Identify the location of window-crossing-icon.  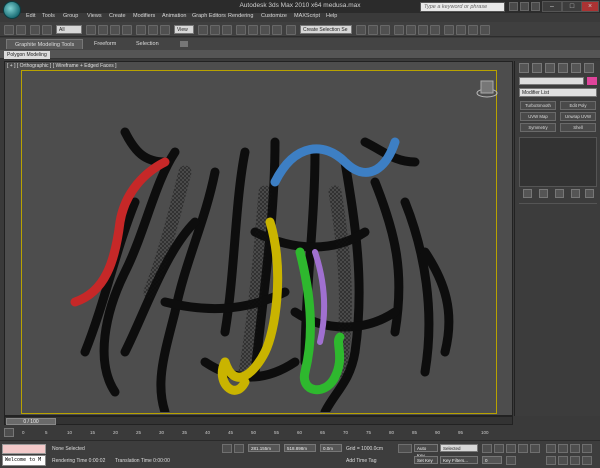
(127, 30).